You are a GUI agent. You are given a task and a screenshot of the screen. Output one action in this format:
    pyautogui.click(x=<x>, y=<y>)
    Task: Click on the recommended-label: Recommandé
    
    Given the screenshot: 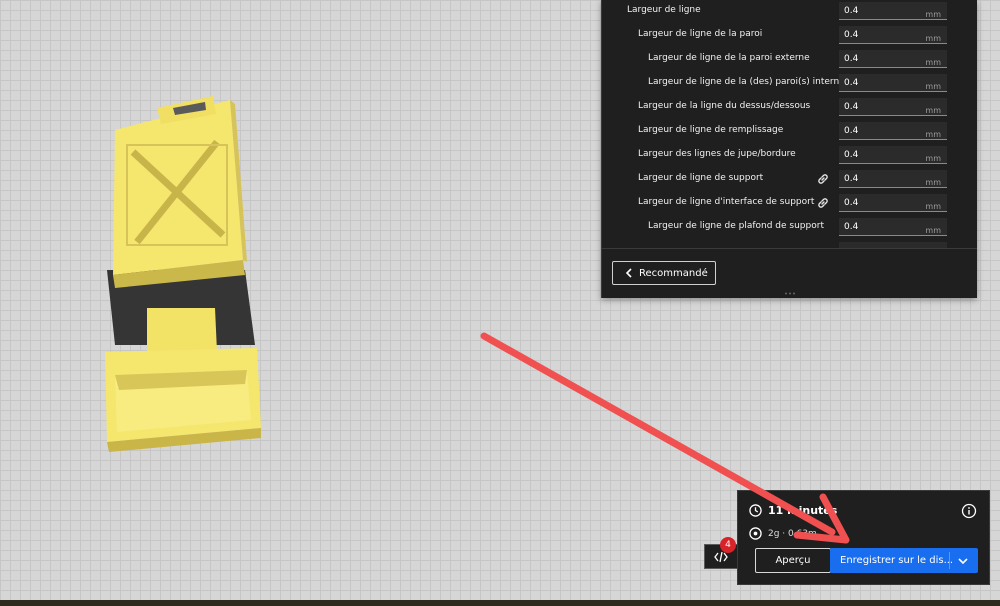 What is the action you would take?
    pyautogui.click(x=673, y=273)
    